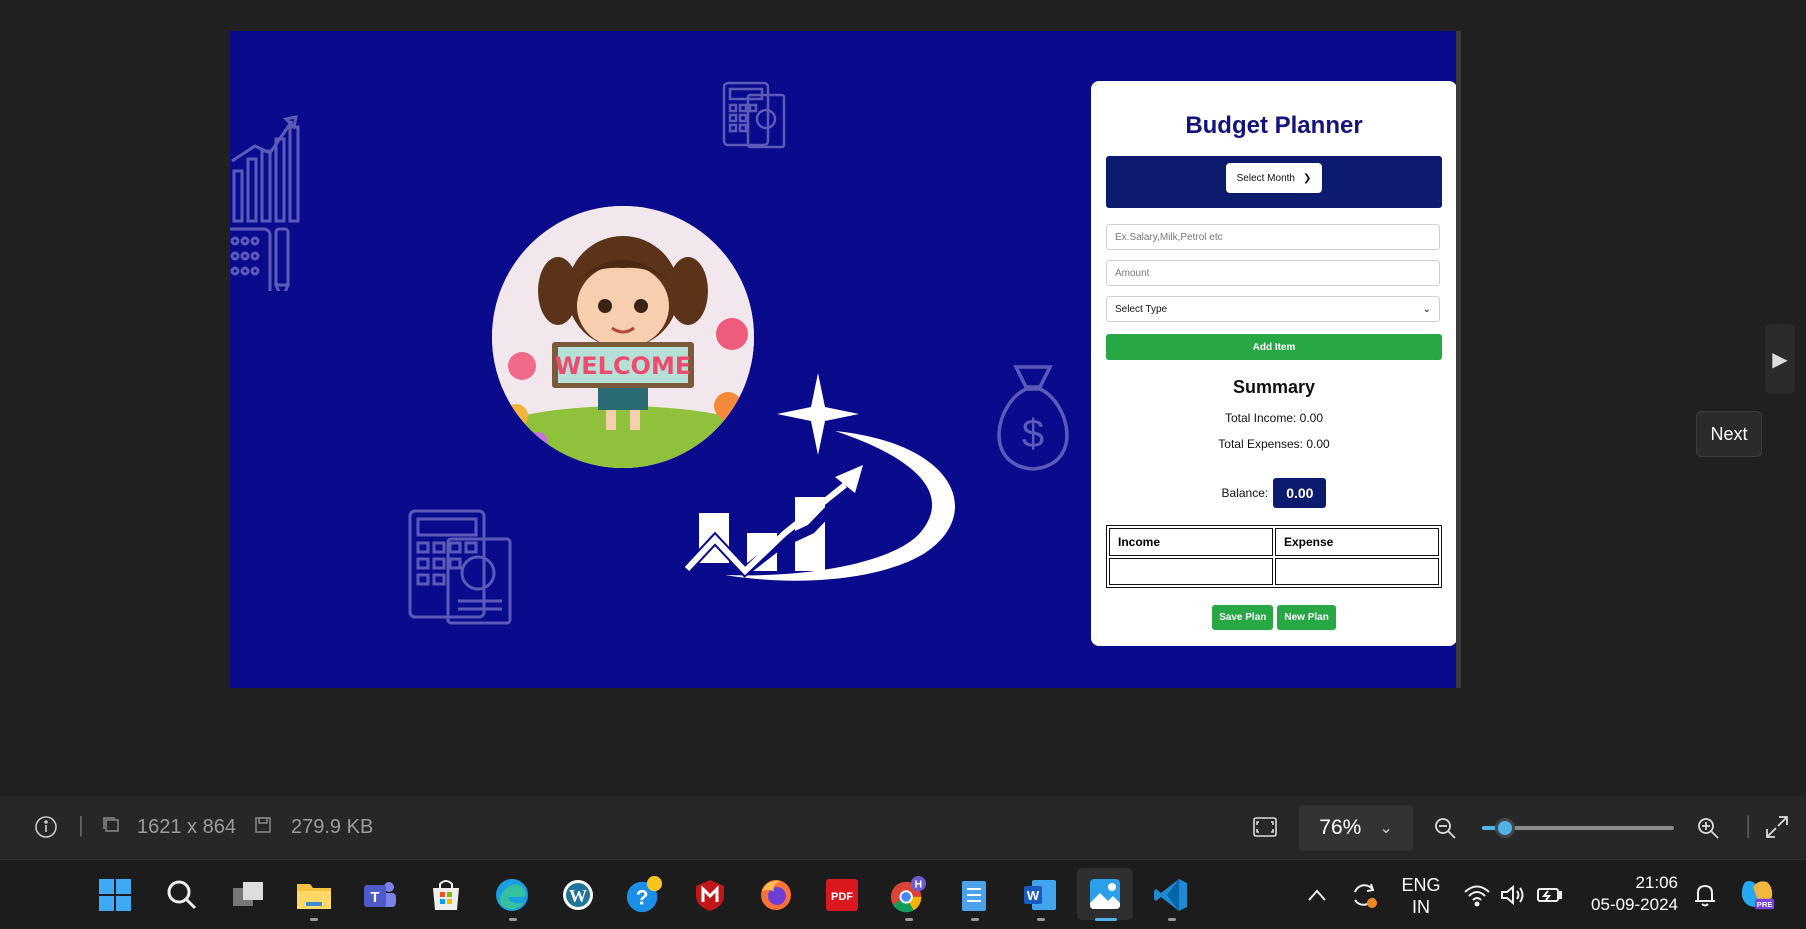  I want to click on description-input: Ex.Salary,Milk,Petrol etc, so click(1273, 237).